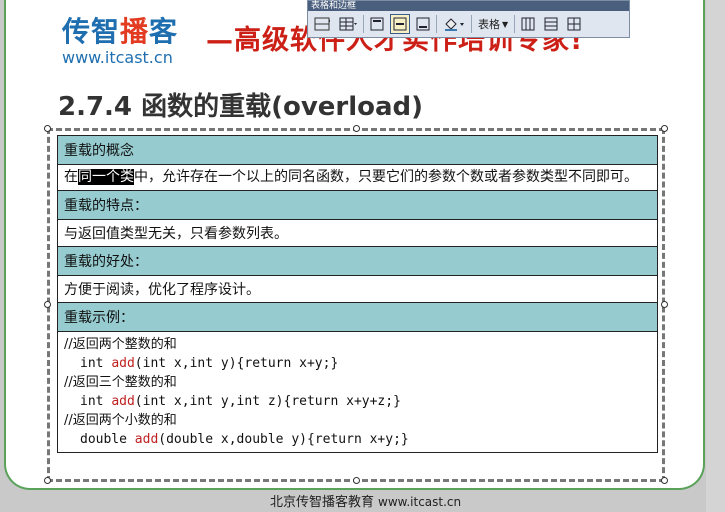 This screenshot has width=725, height=512. I want to click on align-top-icon, so click(377, 24).